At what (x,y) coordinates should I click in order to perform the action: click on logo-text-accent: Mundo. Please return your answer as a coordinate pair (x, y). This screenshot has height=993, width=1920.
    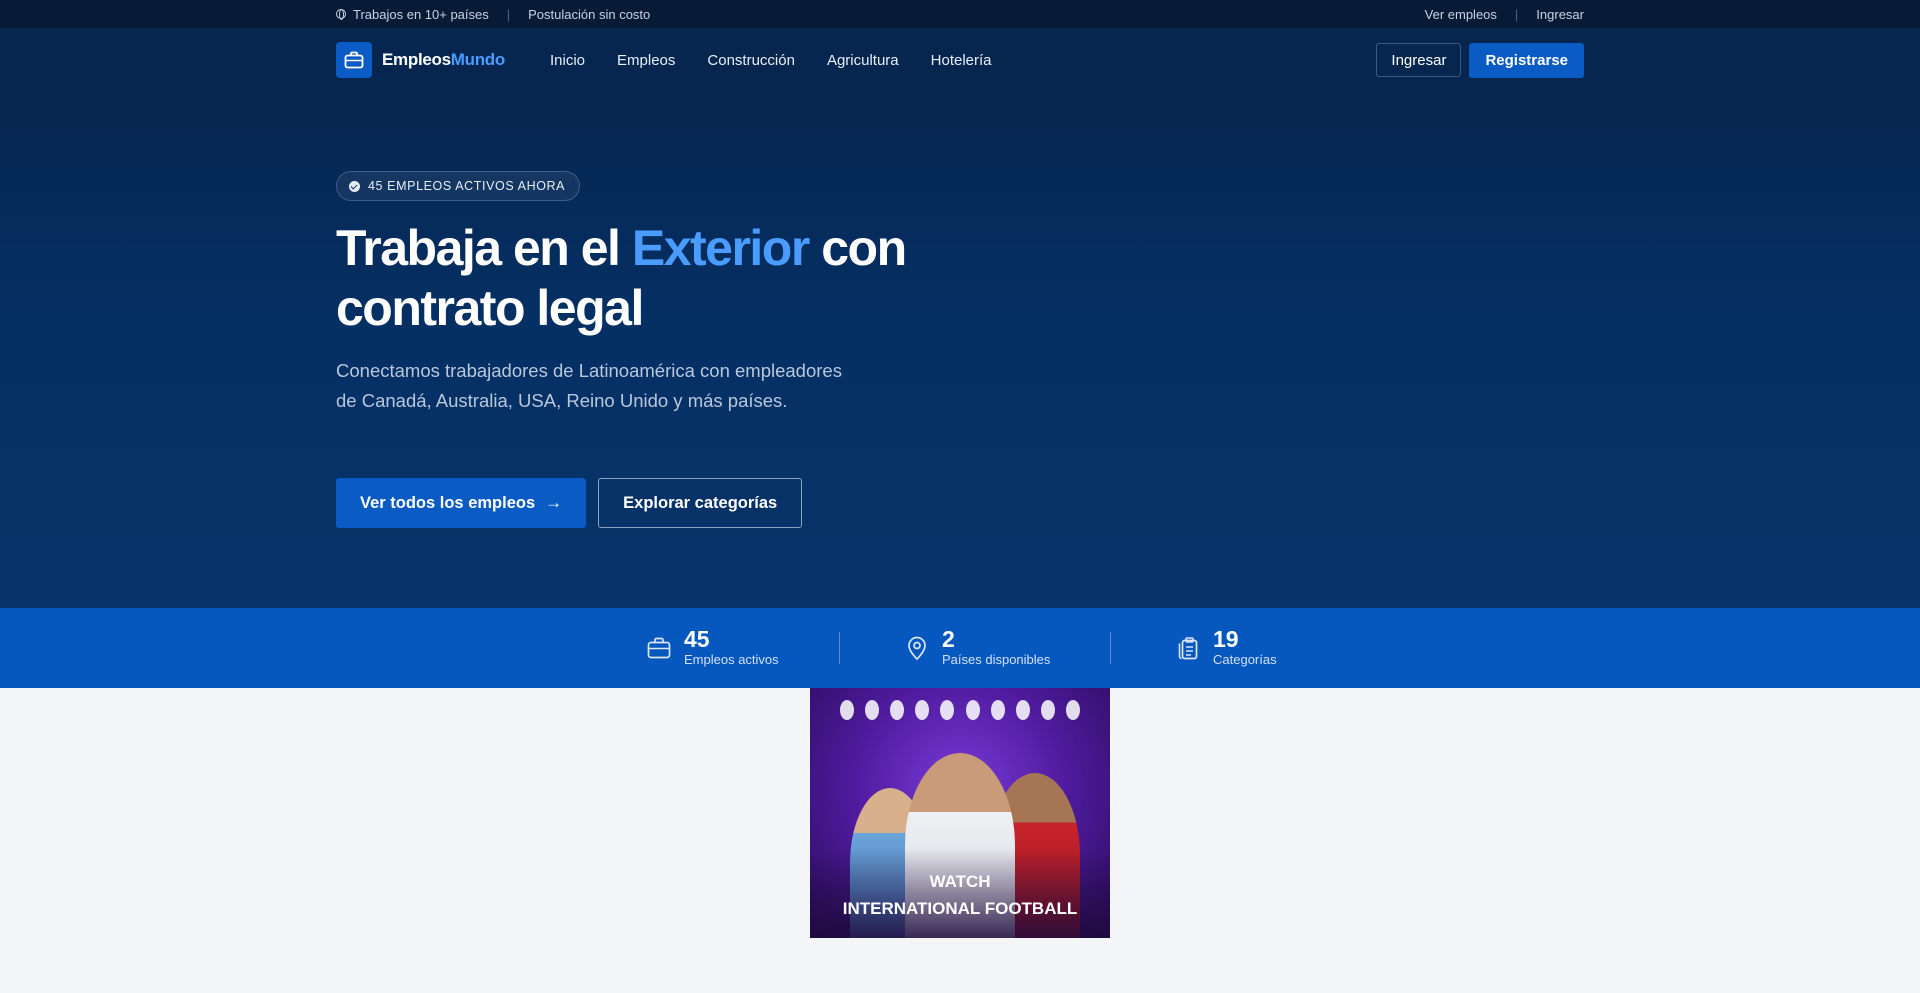
    Looking at the image, I should click on (478, 59).